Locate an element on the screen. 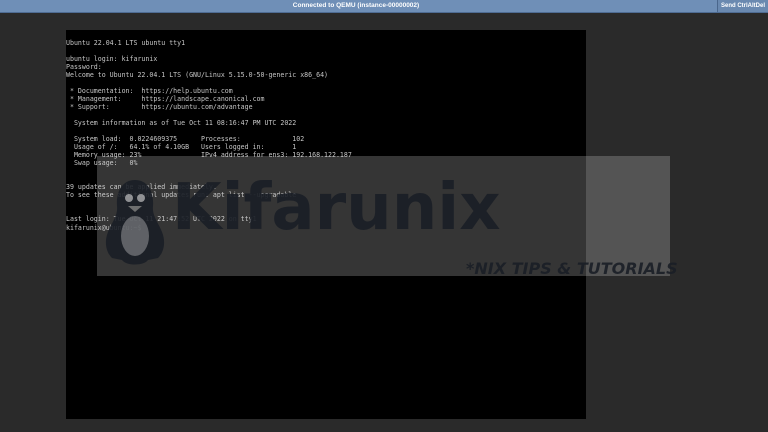 The height and width of the screenshot is (432, 768). console-line: Password: is located at coordinates (84, 67).